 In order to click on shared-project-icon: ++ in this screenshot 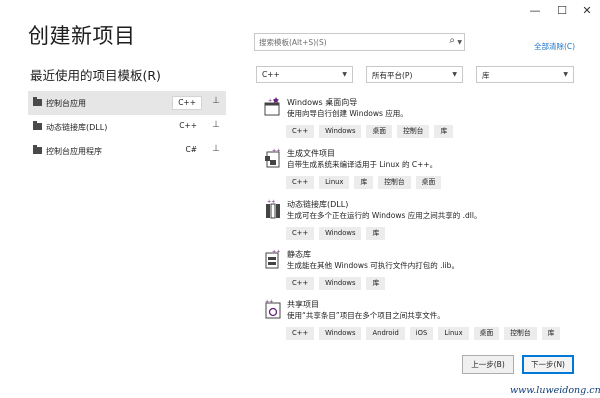, I will do `click(273, 309)`.